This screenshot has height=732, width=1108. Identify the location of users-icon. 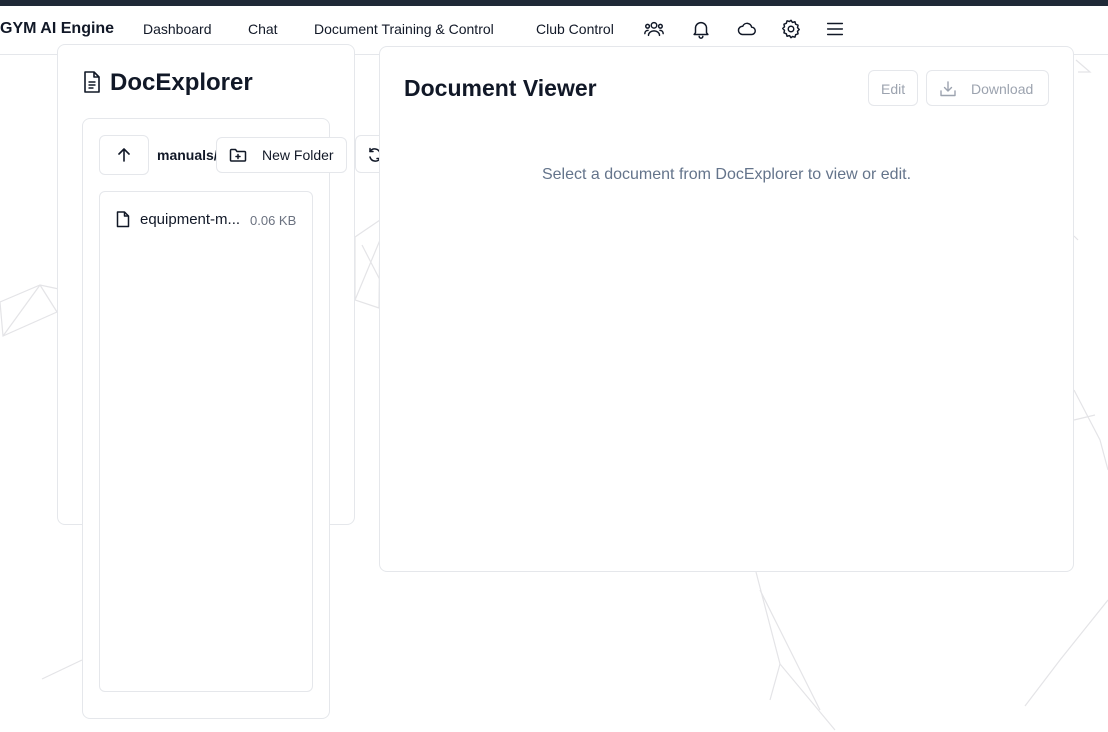
(654, 29).